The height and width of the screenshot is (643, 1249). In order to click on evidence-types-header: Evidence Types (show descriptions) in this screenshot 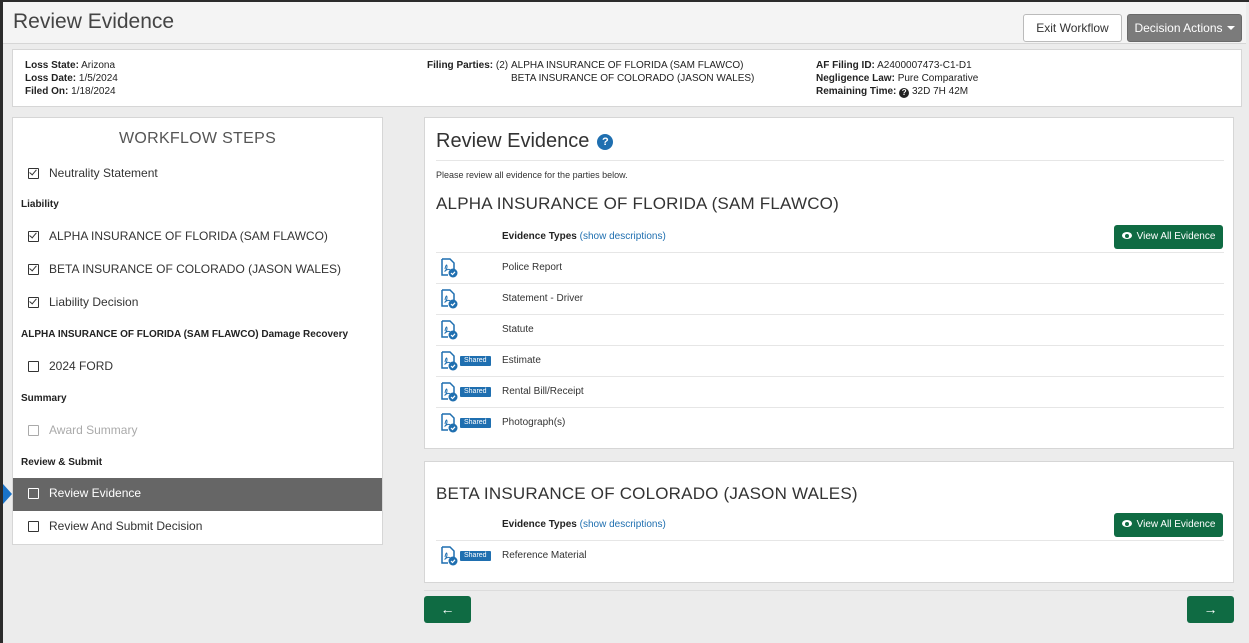, I will do `click(584, 236)`.